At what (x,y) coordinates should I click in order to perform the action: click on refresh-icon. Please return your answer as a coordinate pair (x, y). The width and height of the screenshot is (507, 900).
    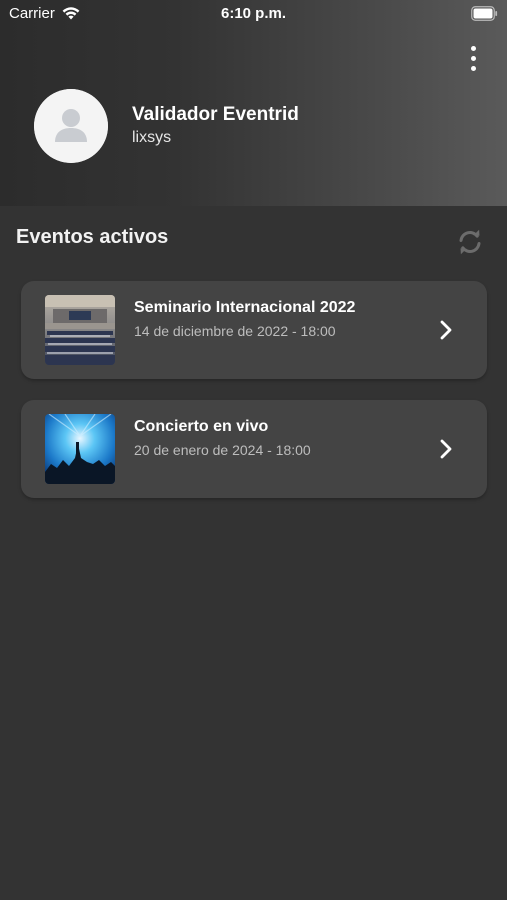
    Looking at the image, I should click on (470, 242).